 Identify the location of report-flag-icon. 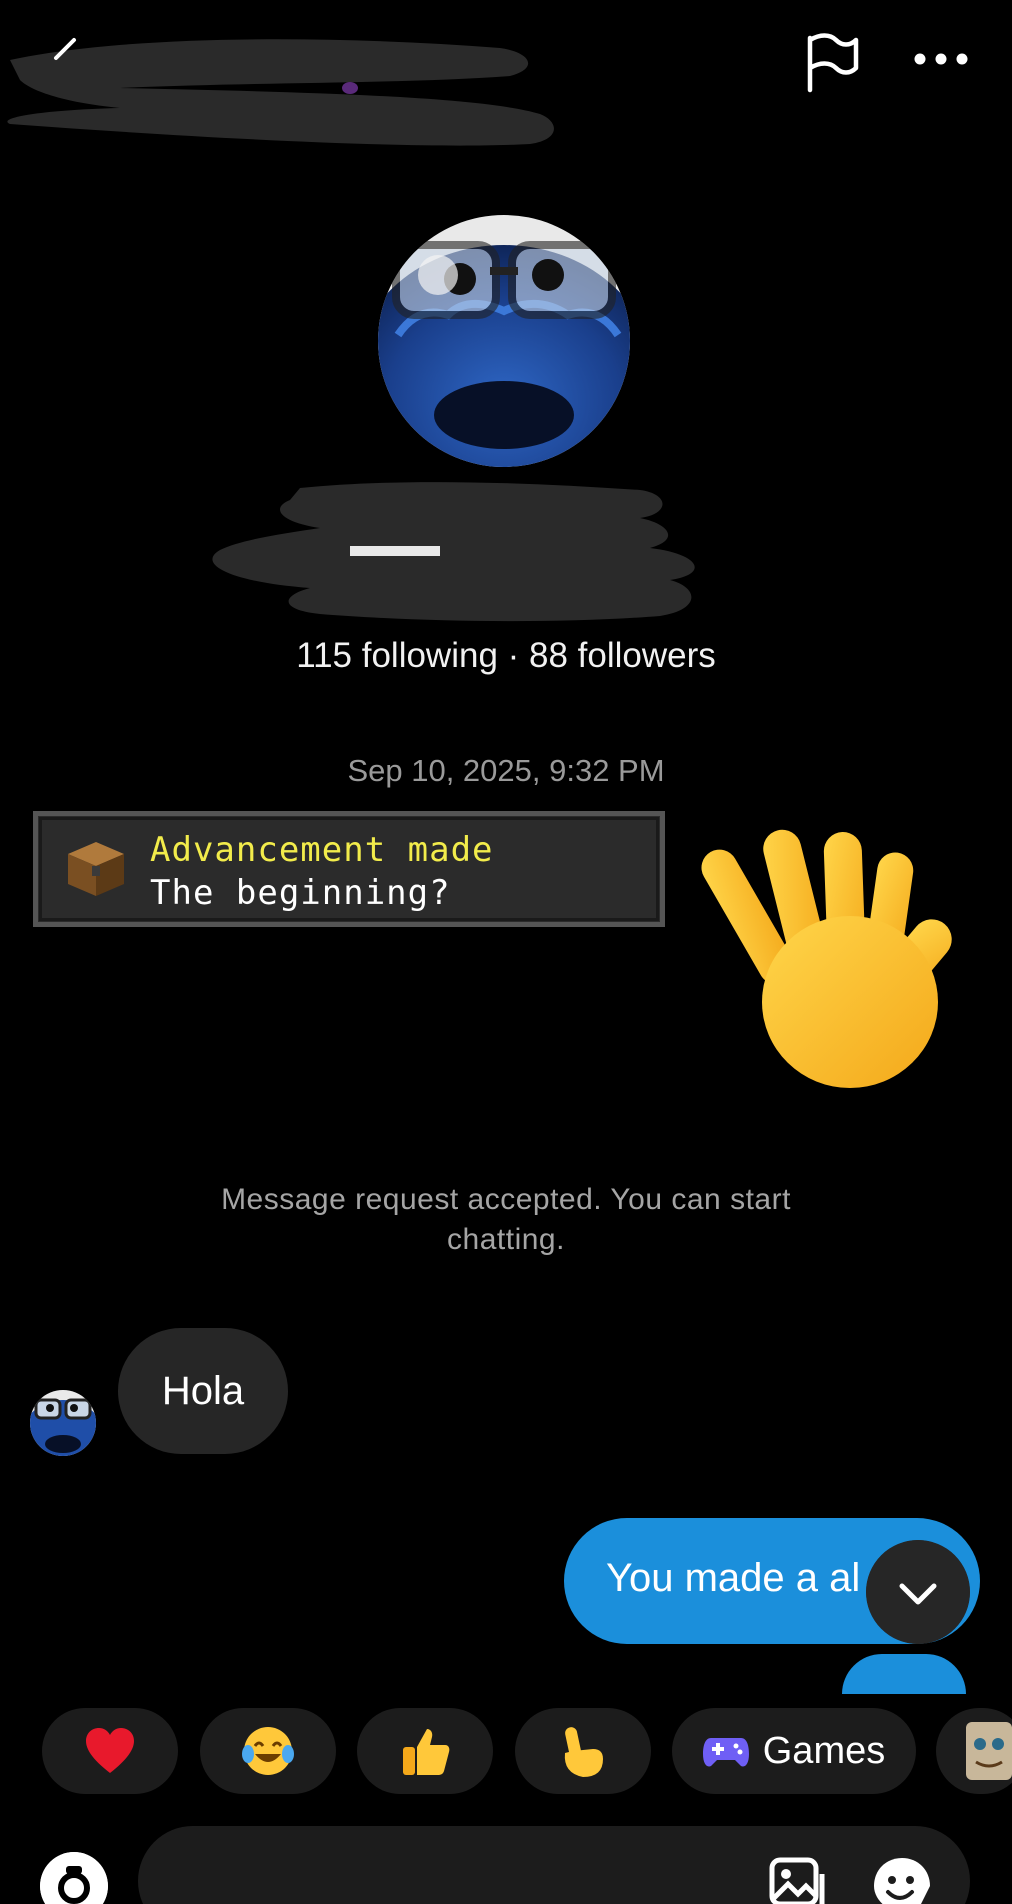
(832, 62).